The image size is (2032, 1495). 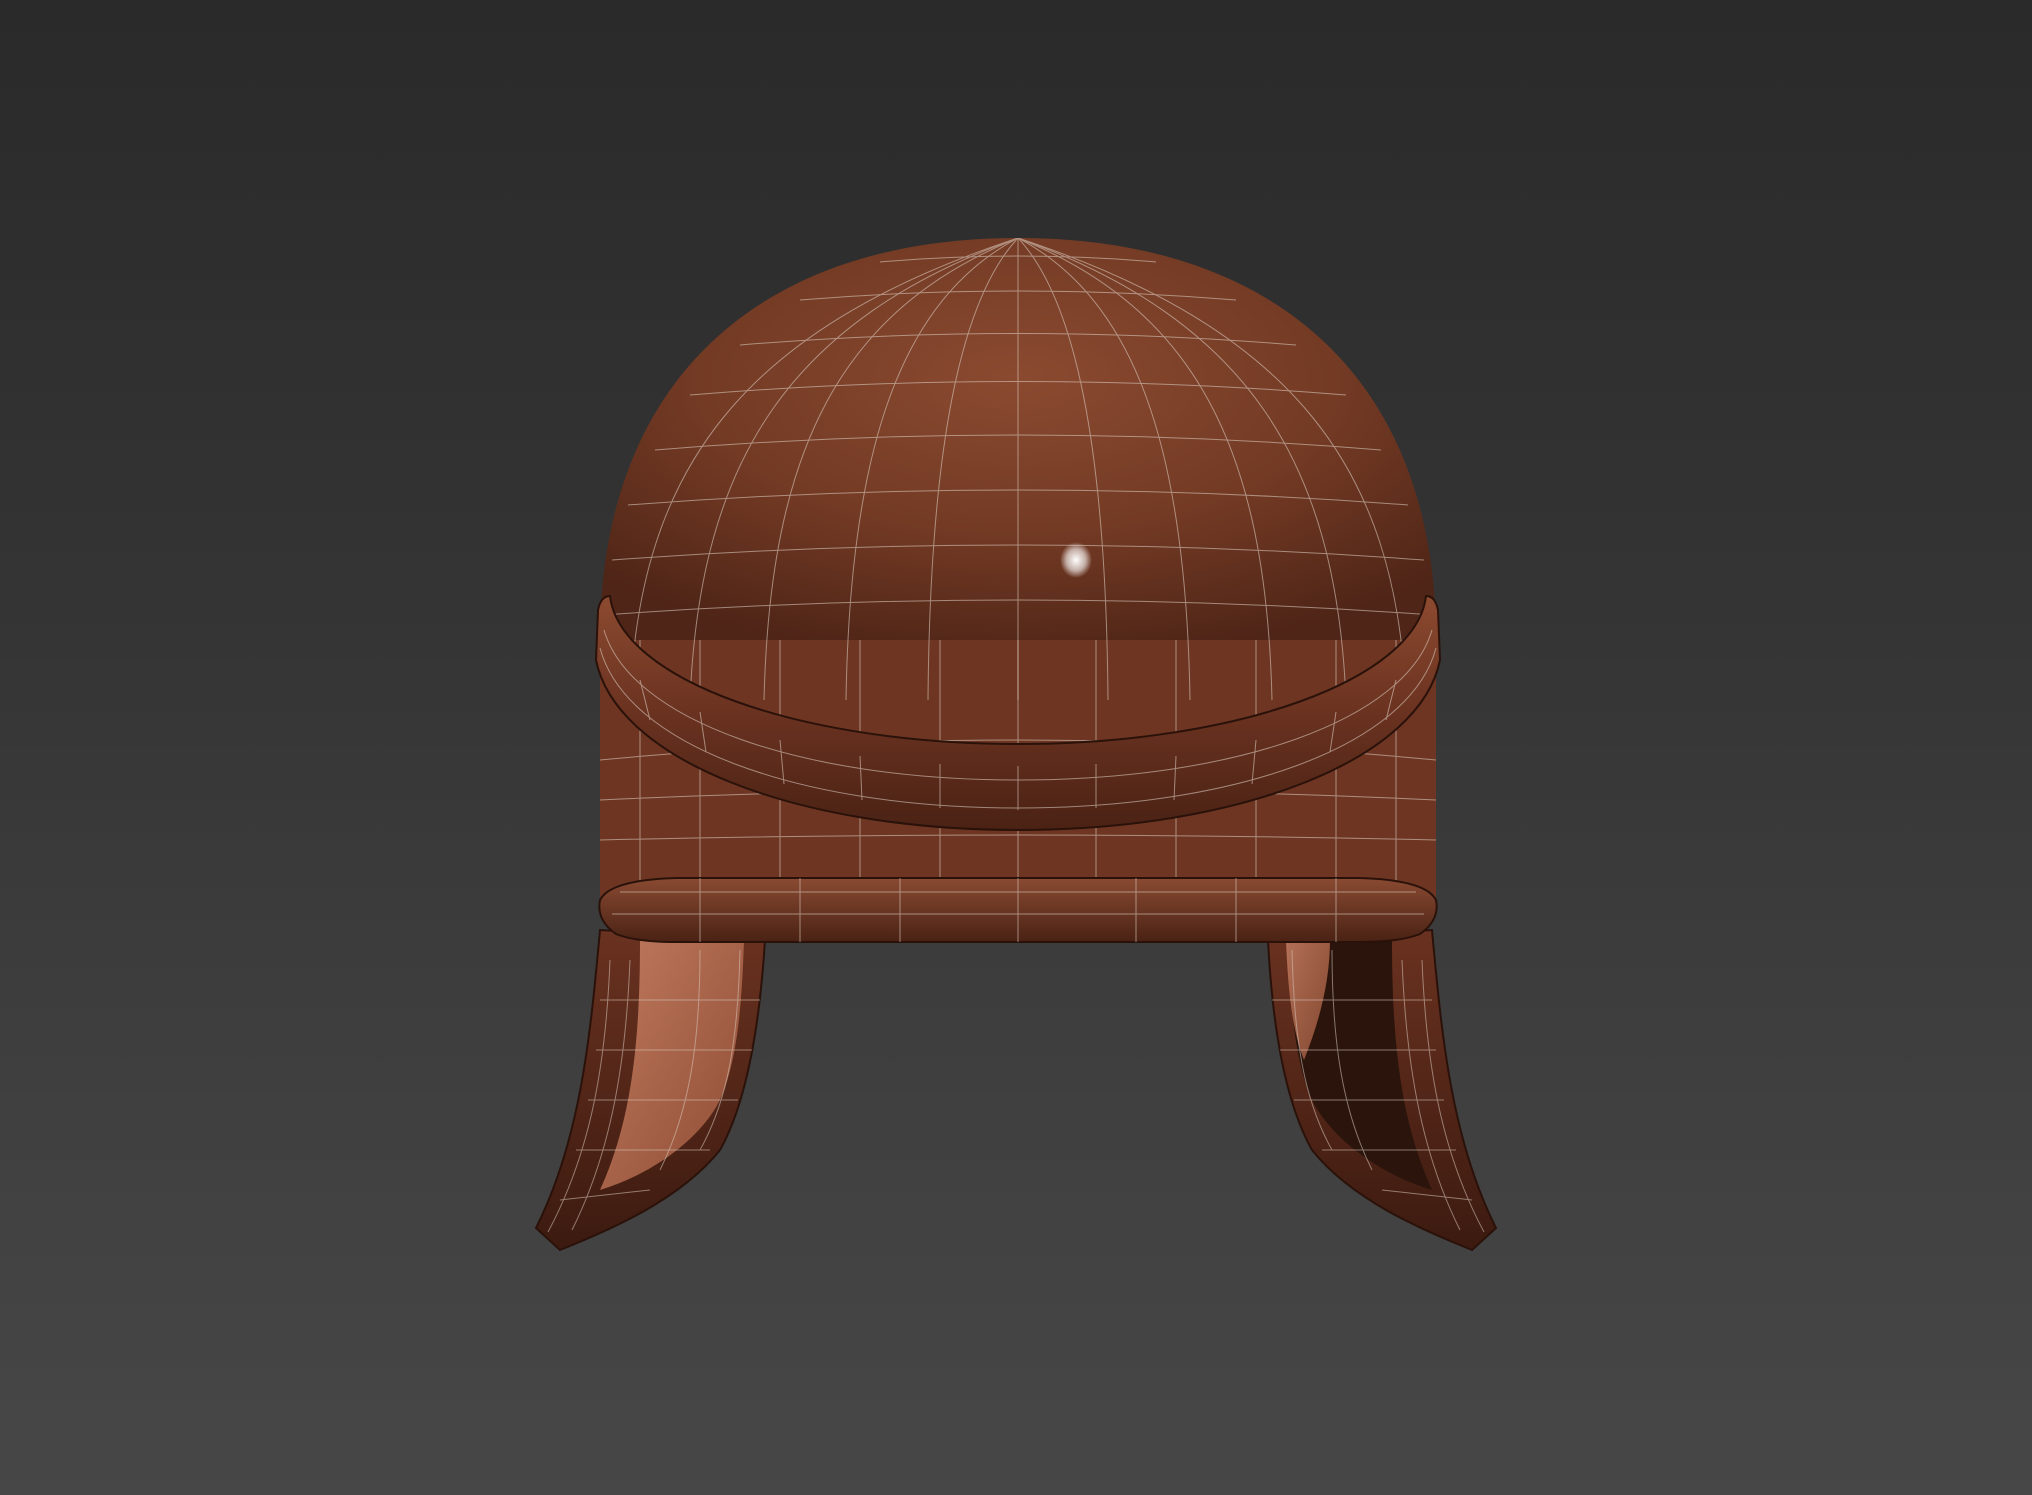 What do you see at coordinates (650, 1090) in the screenshot?
I see `left-ear-flap` at bounding box center [650, 1090].